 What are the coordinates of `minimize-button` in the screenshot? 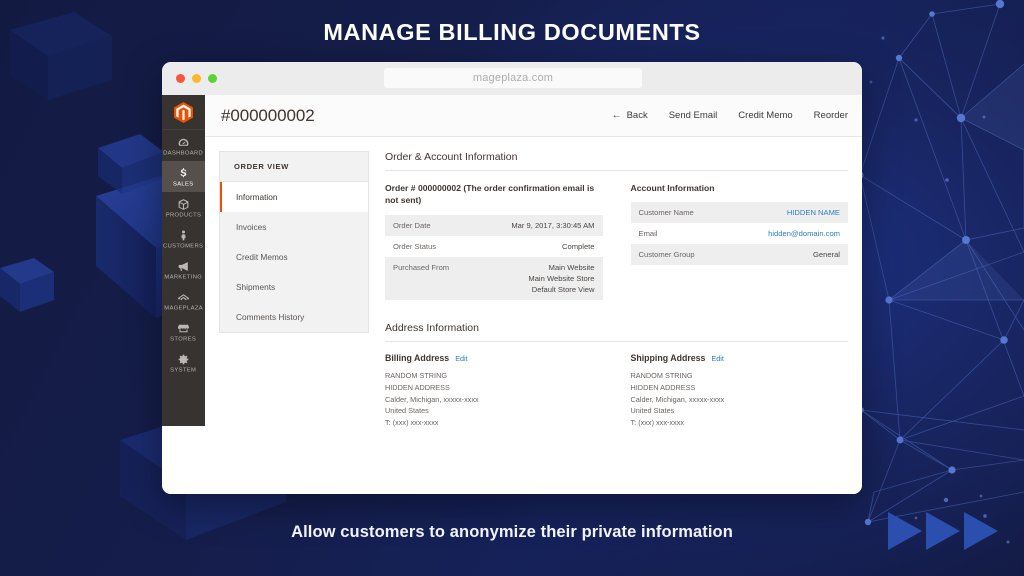 It's located at (196, 78).